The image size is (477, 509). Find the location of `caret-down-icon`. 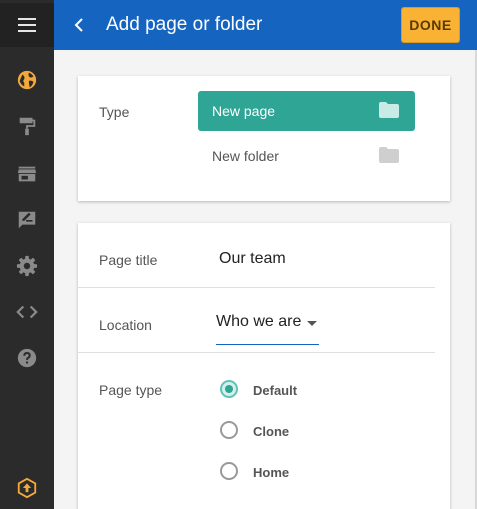

caret-down-icon is located at coordinates (312, 323).